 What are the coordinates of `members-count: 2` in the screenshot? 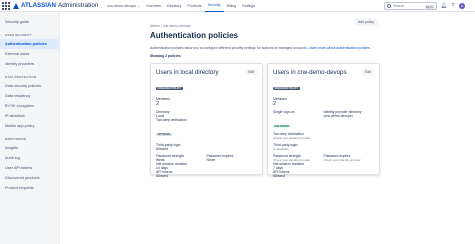 It's located at (206, 104).